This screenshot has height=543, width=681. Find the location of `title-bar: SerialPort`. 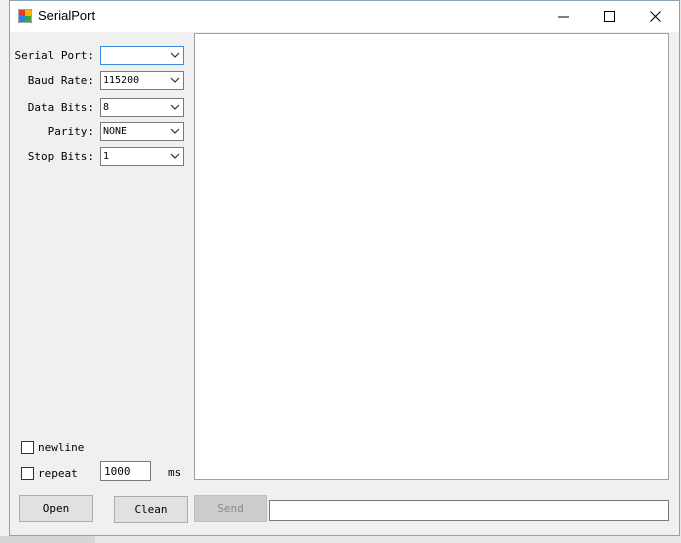

title-bar: SerialPort is located at coordinates (344, 16).